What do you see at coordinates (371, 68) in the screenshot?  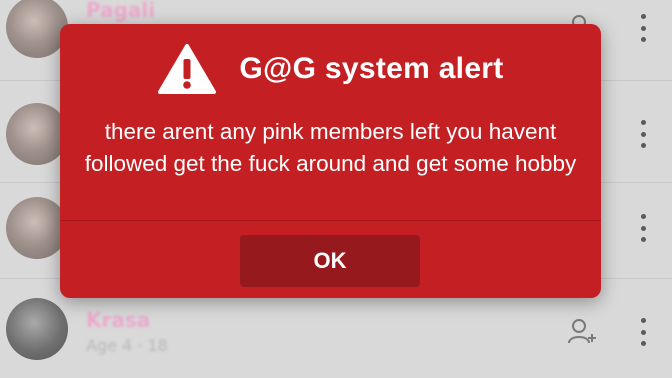 I see `dialog-title: G@G system alert` at bounding box center [371, 68].